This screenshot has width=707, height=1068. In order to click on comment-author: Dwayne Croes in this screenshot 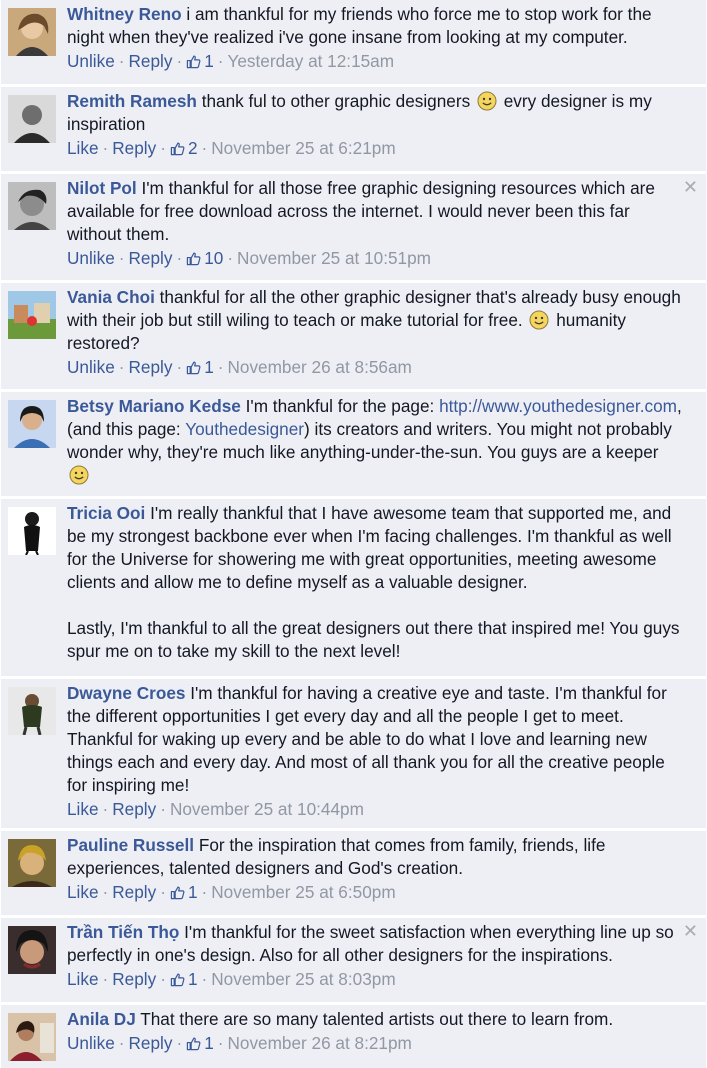, I will do `click(126, 693)`.